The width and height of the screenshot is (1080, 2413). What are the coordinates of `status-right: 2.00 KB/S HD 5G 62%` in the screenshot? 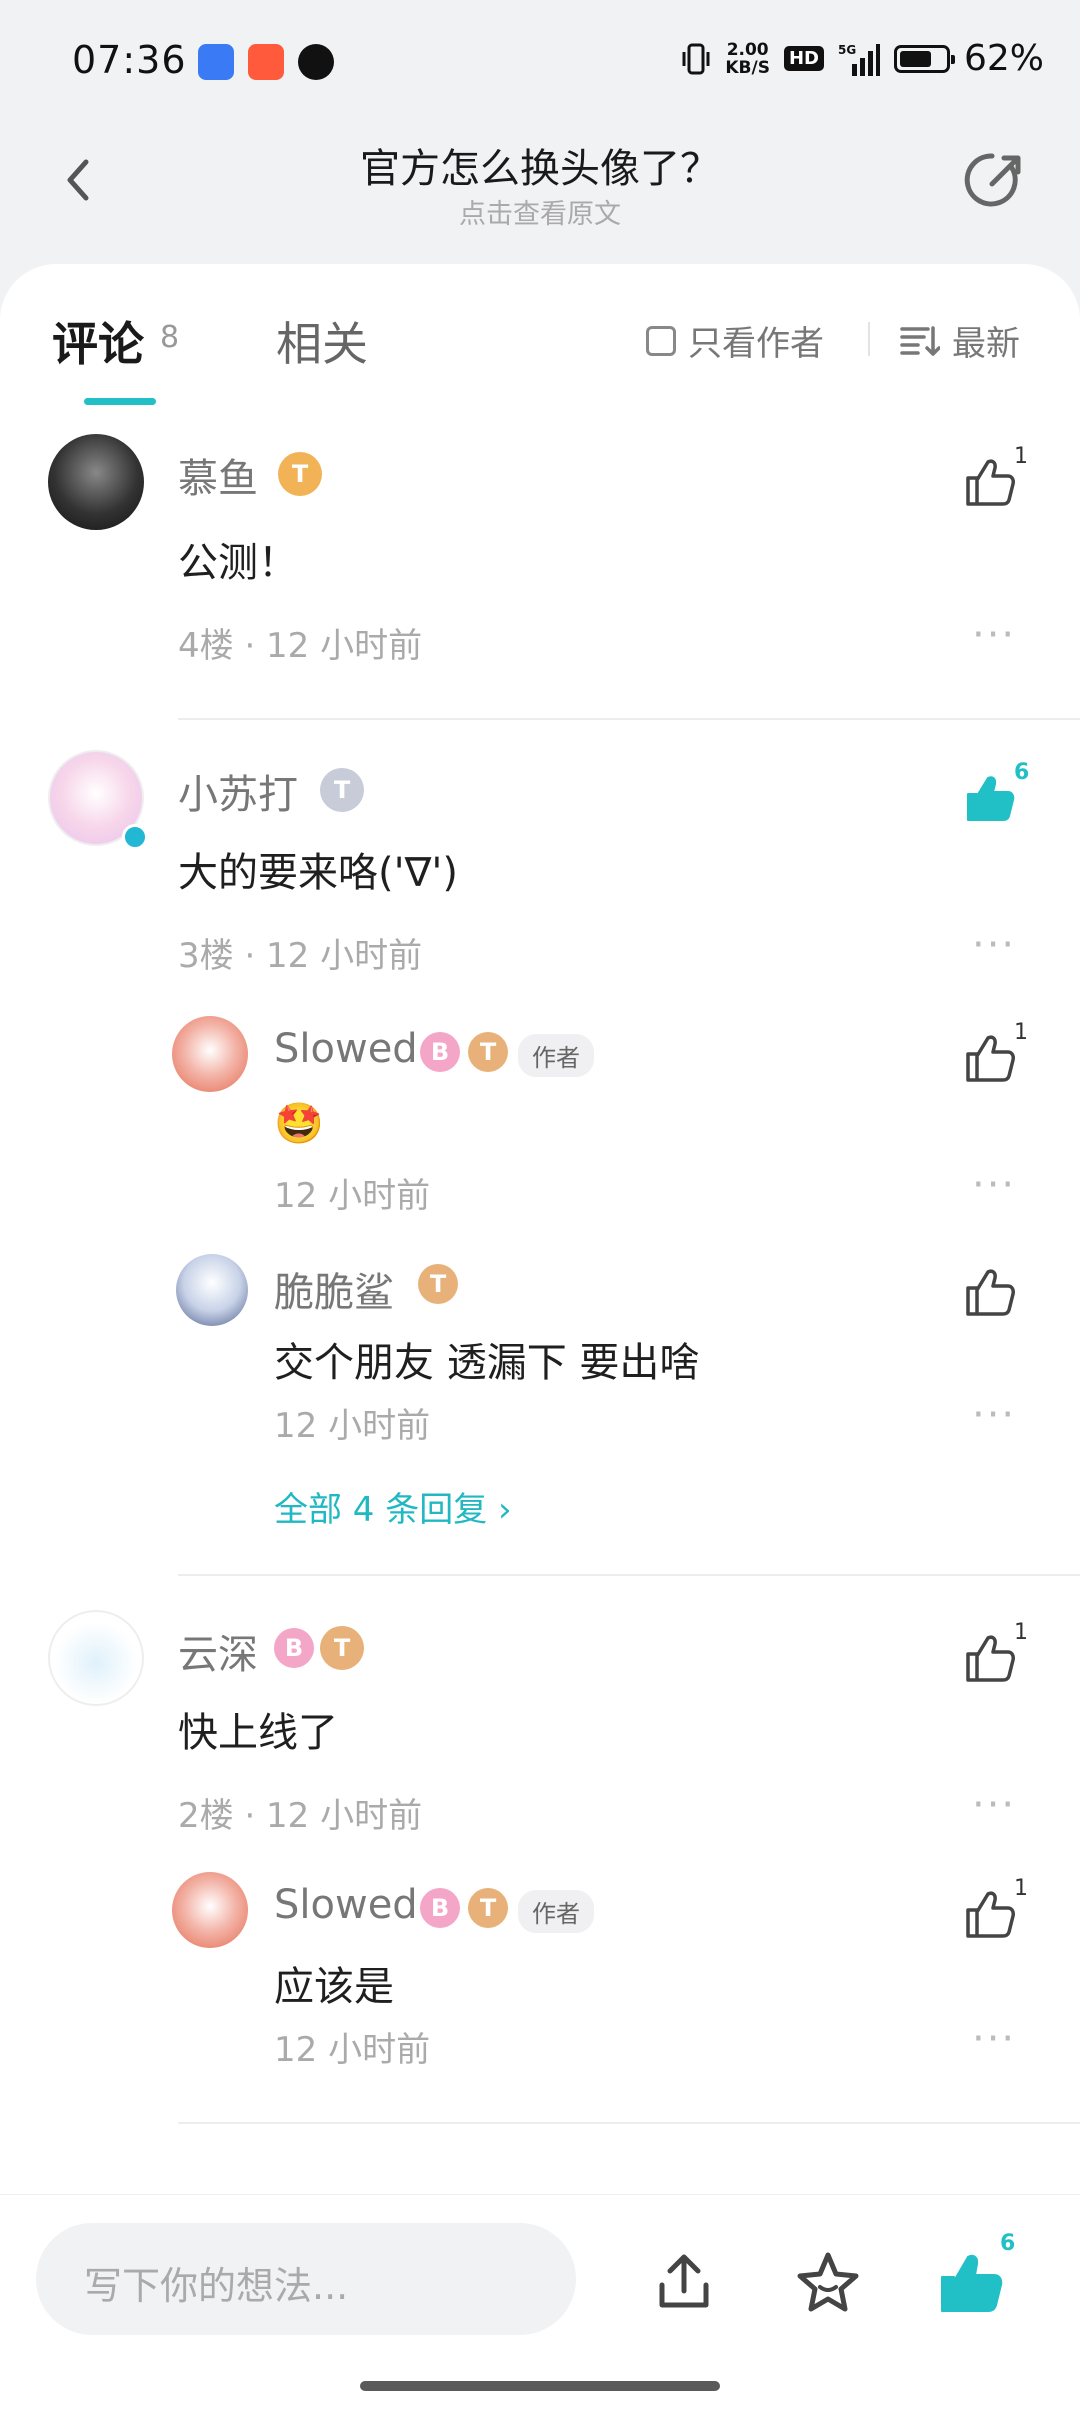 It's located at (862, 58).